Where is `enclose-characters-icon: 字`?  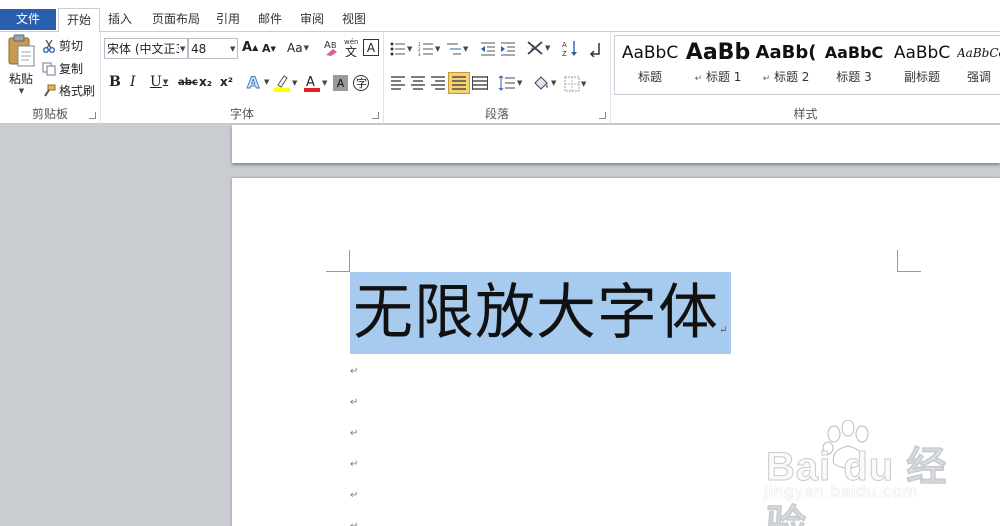
enclose-characters-icon: 字 is located at coordinates (361, 83).